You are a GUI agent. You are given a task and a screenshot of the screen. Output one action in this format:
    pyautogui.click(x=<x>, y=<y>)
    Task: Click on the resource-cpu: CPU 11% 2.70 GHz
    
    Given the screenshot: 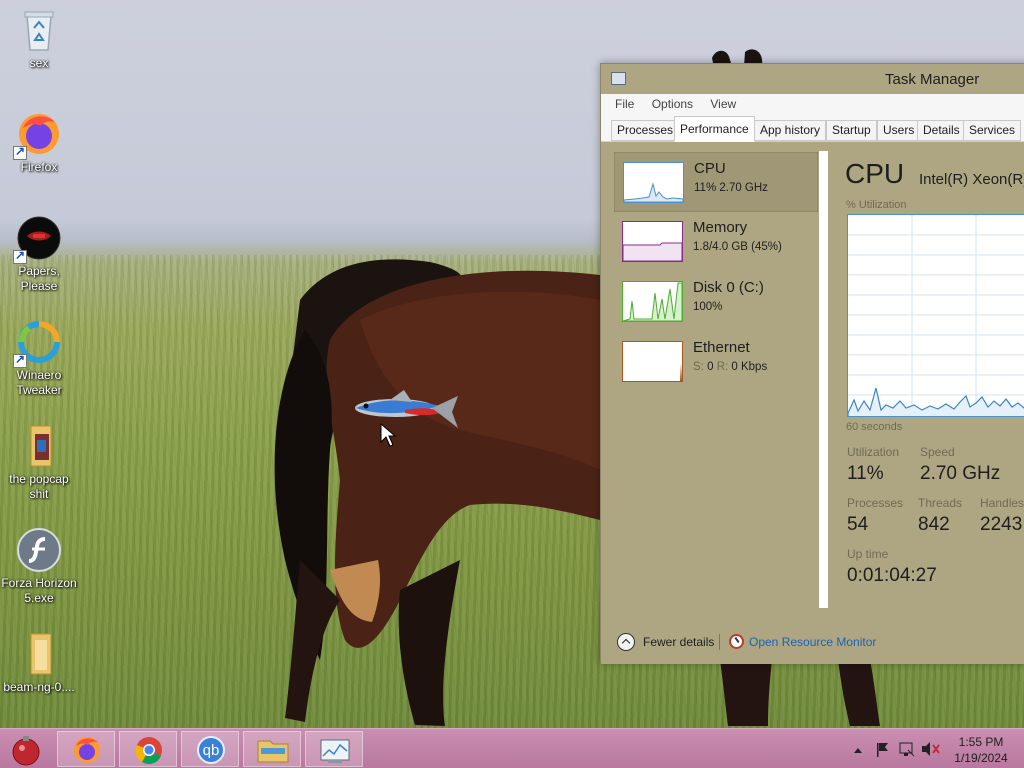 What is the action you would take?
    pyautogui.click(x=716, y=182)
    